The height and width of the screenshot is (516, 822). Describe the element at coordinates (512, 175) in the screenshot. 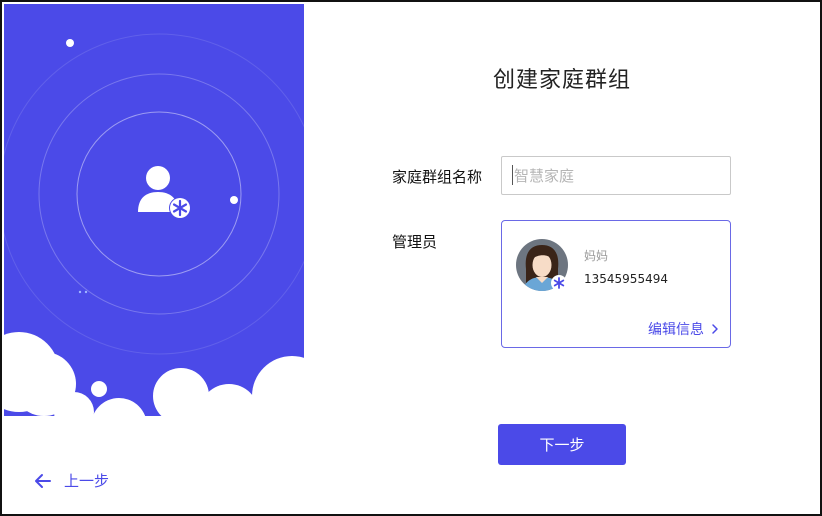

I see `text-caret` at that location.